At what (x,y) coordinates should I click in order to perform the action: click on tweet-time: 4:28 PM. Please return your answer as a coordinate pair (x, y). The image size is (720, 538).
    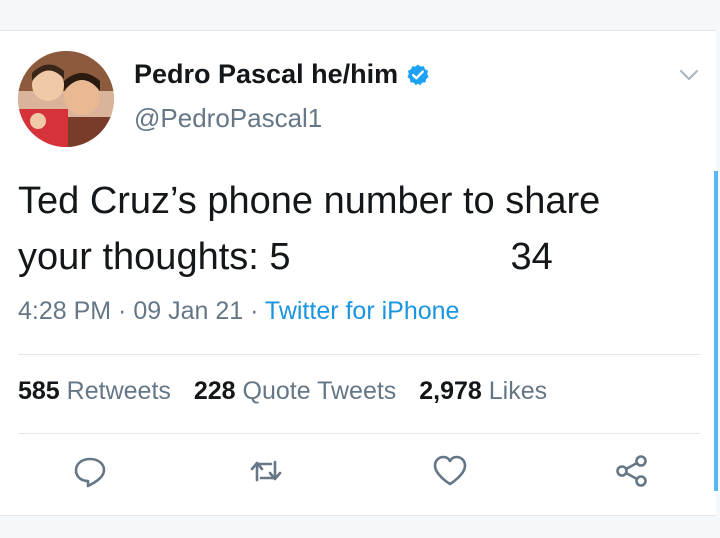
    Looking at the image, I should click on (64, 311).